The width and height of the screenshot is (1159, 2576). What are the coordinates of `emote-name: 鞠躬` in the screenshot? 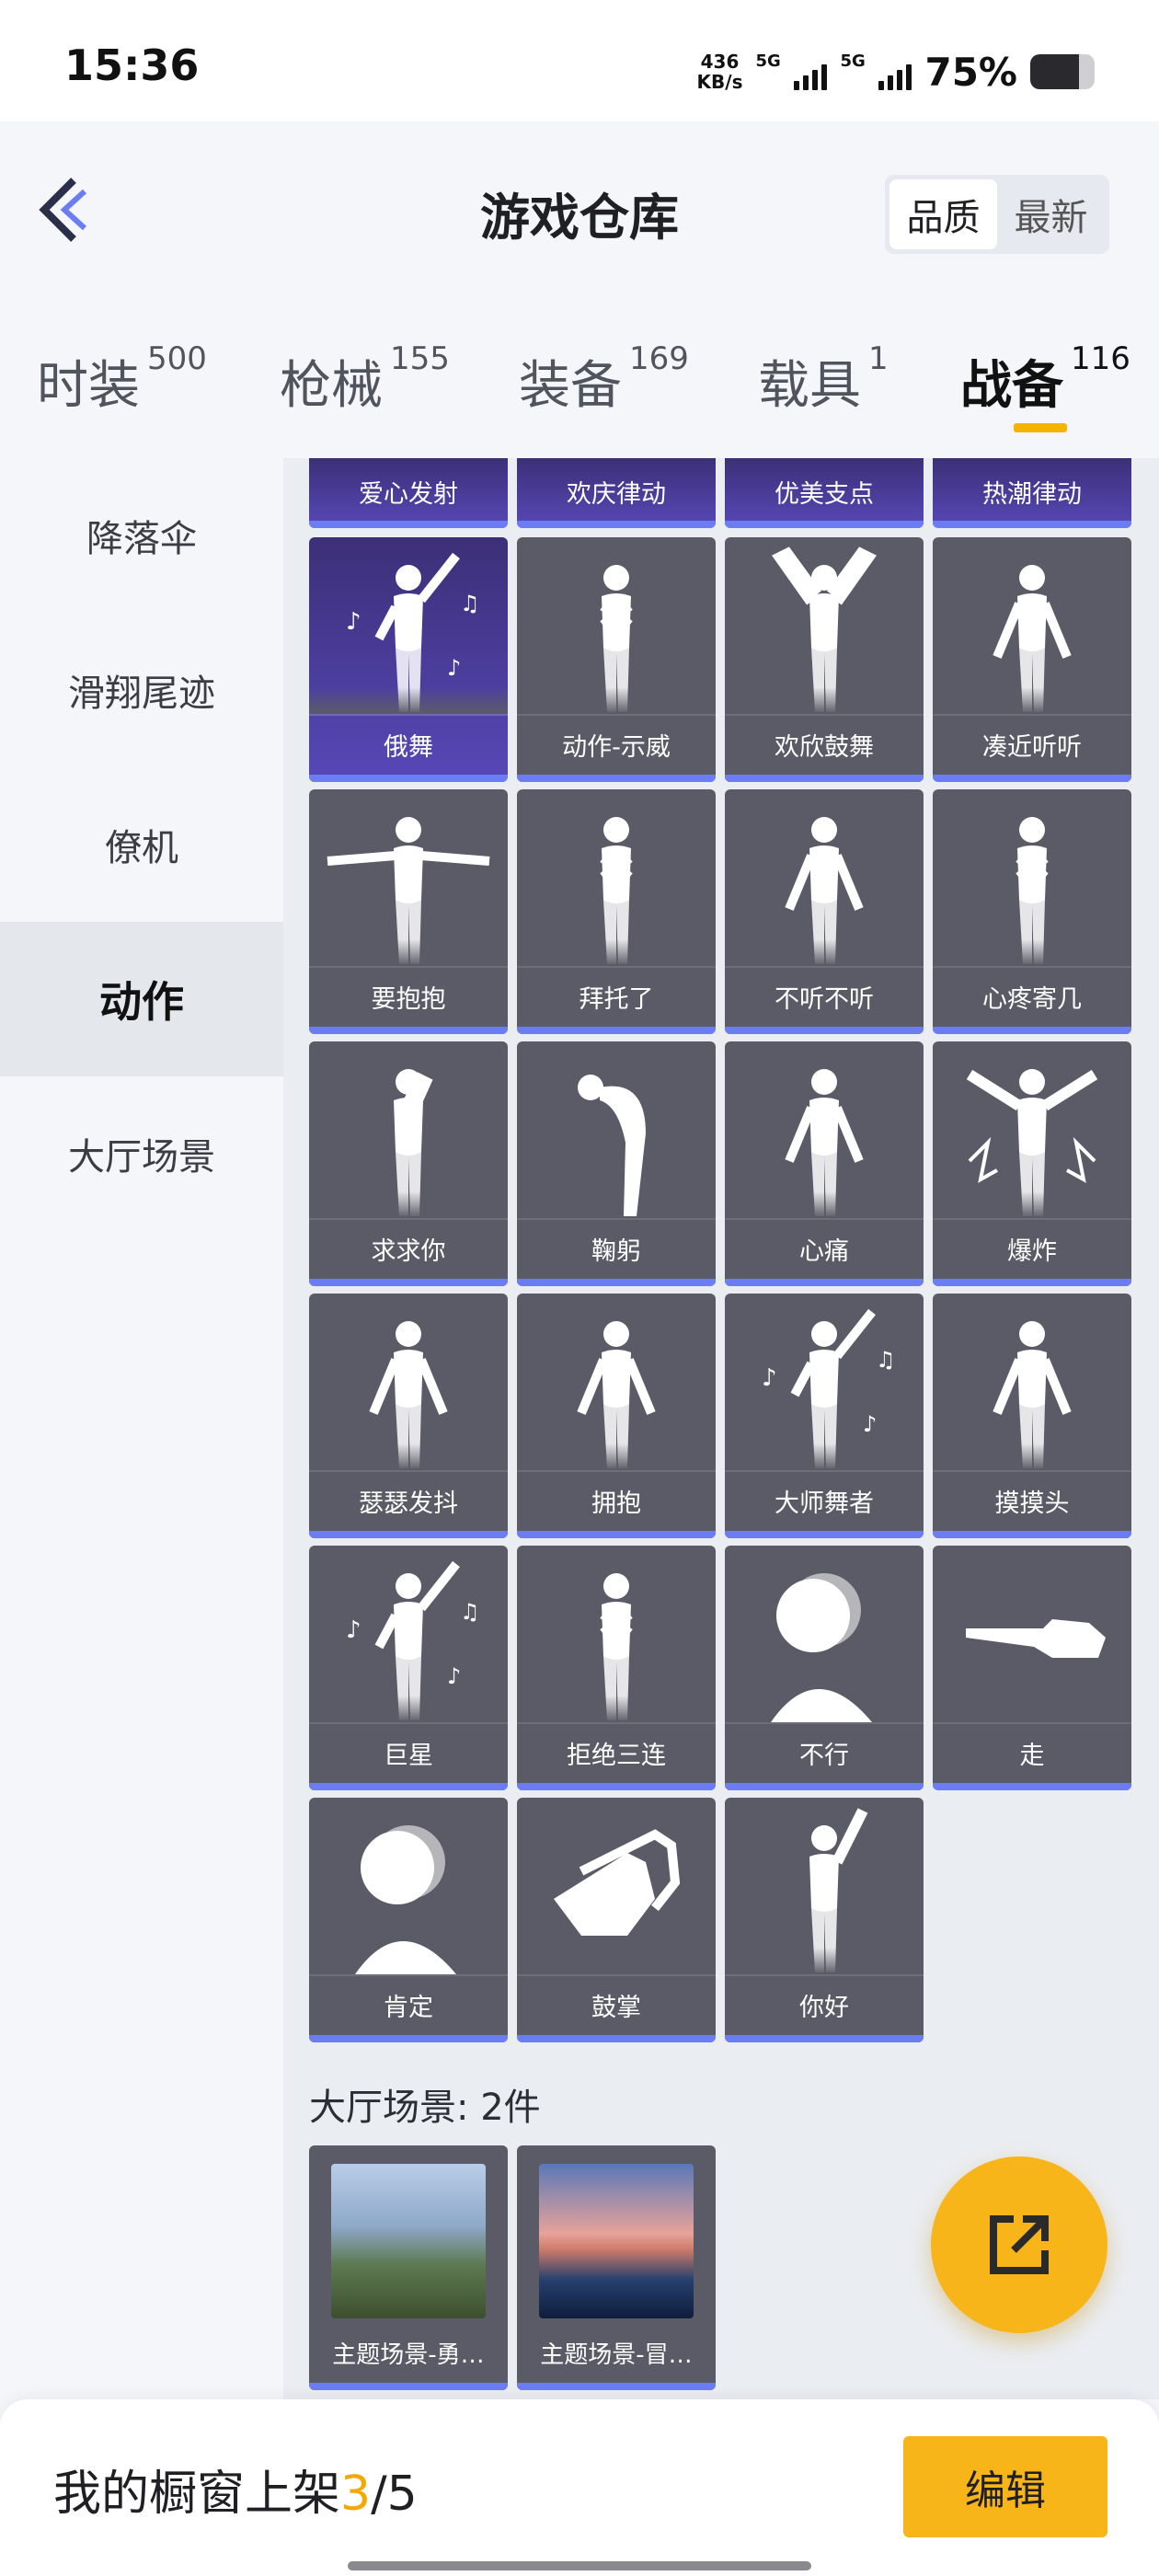 It's located at (616, 1251).